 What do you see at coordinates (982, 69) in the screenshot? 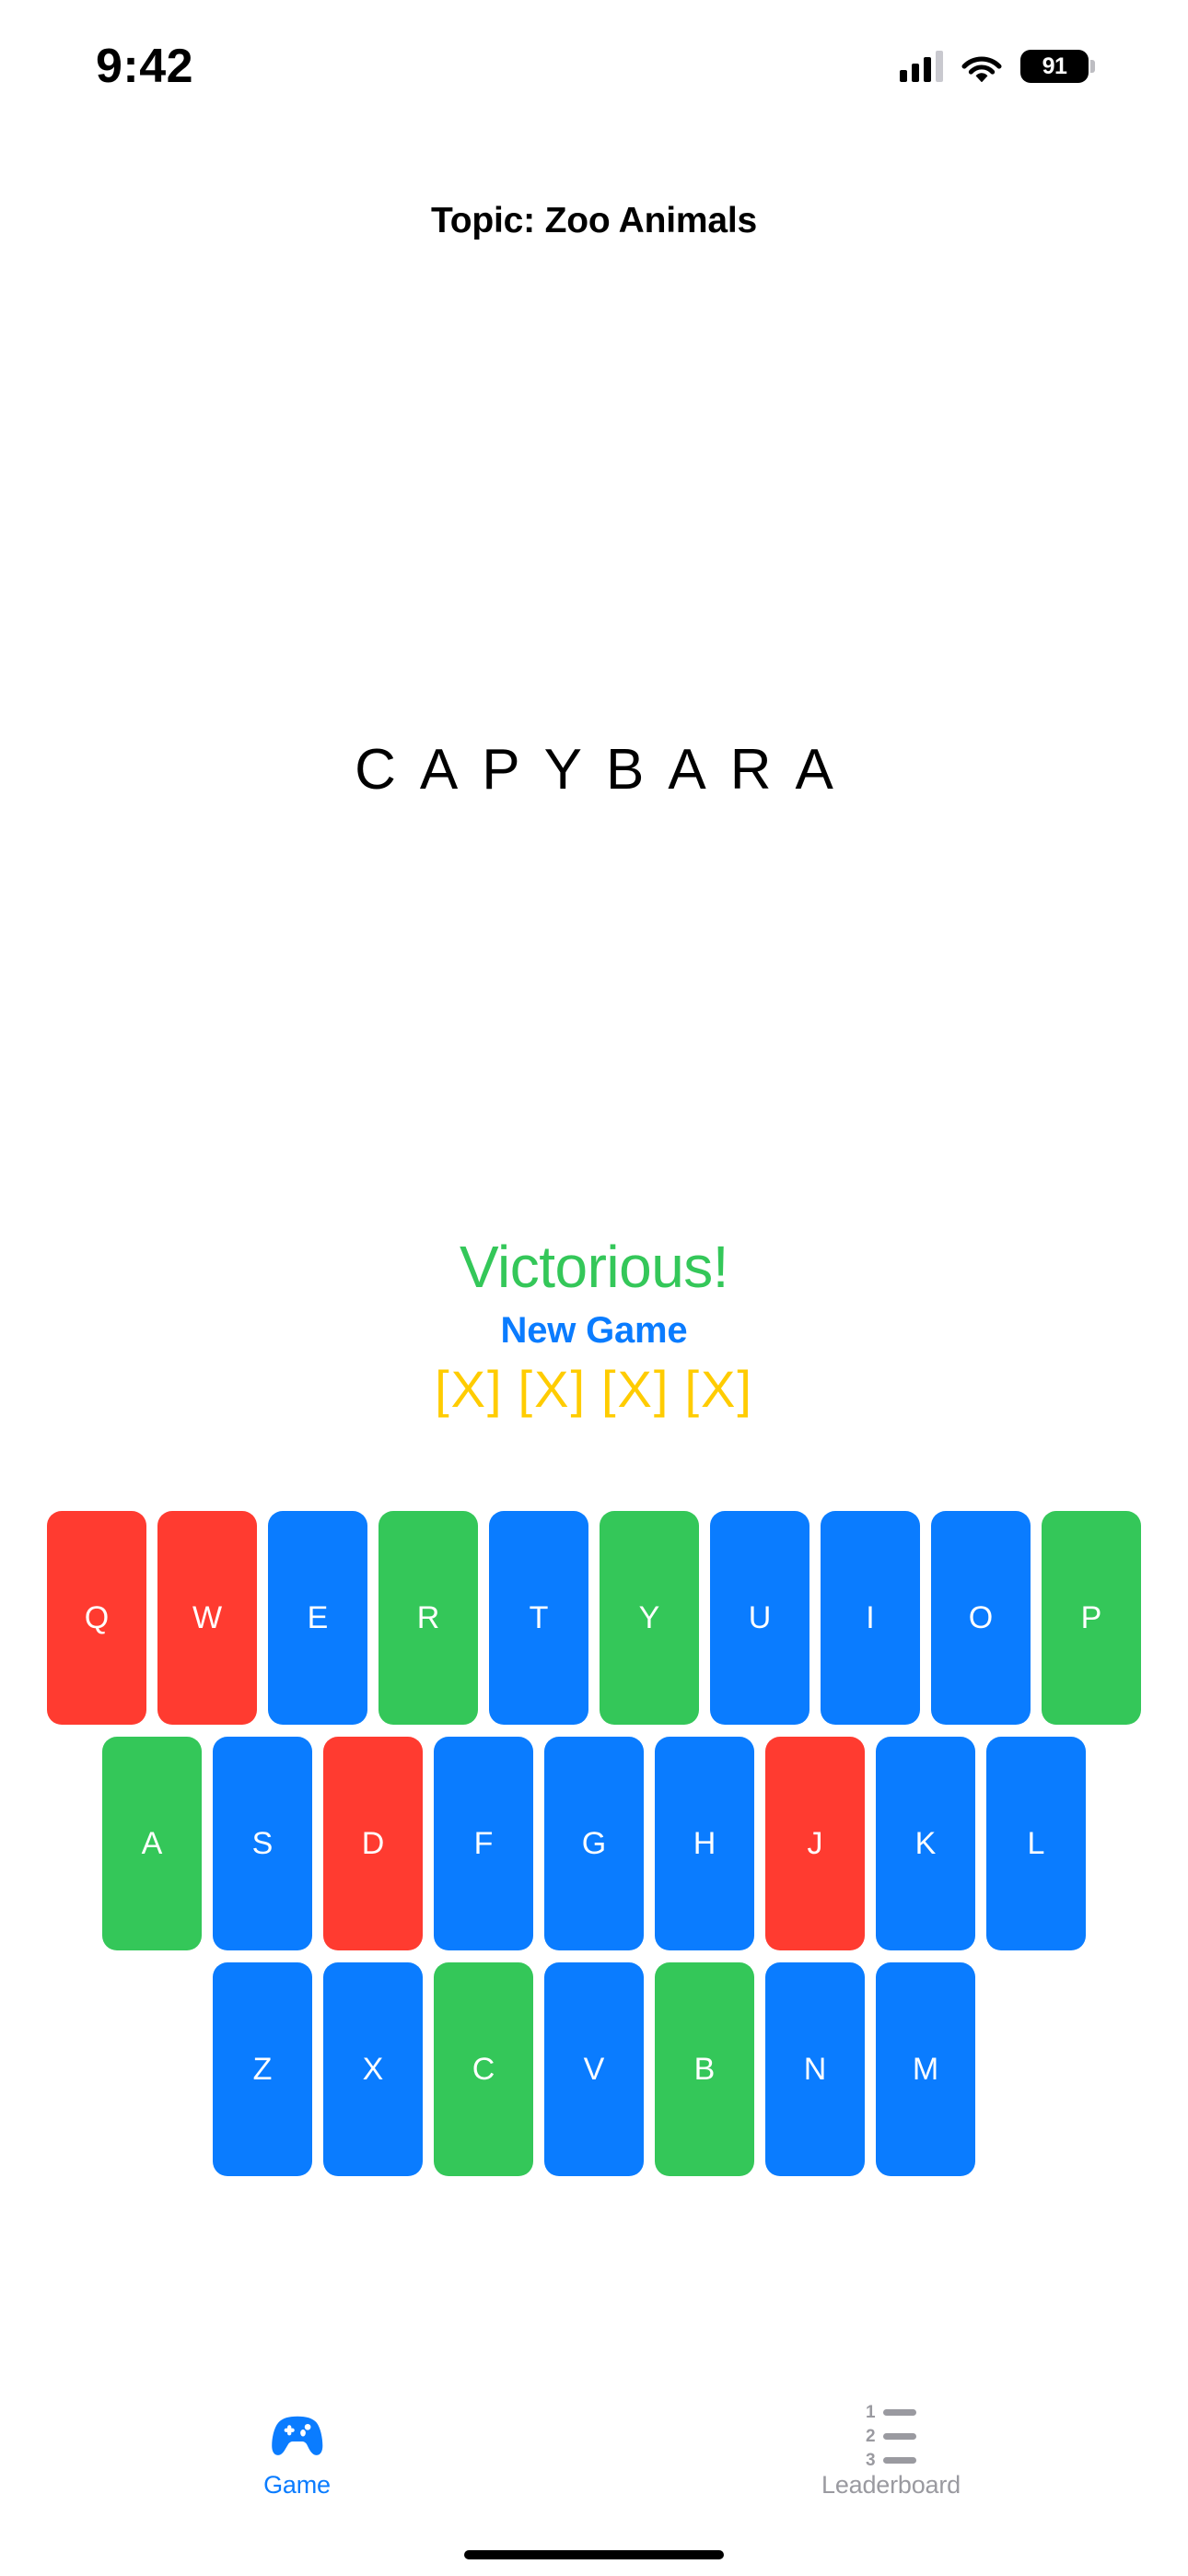
I see `wifi-icon` at bounding box center [982, 69].